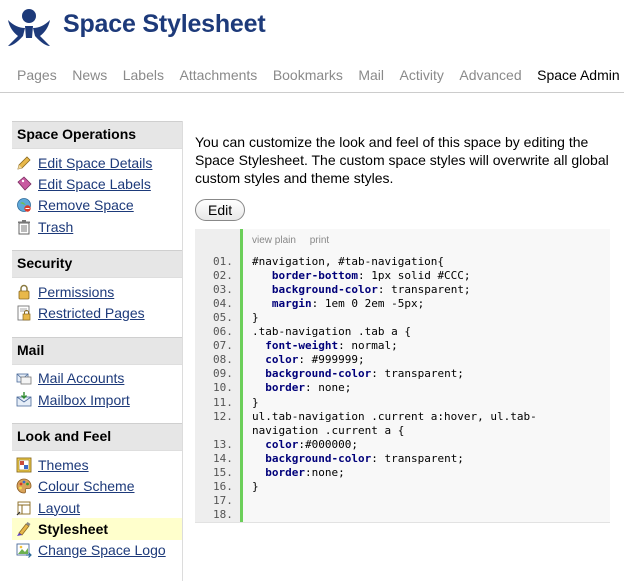  I want to click on sidebar-item-label: Change Space Logo, so click(102, 550).